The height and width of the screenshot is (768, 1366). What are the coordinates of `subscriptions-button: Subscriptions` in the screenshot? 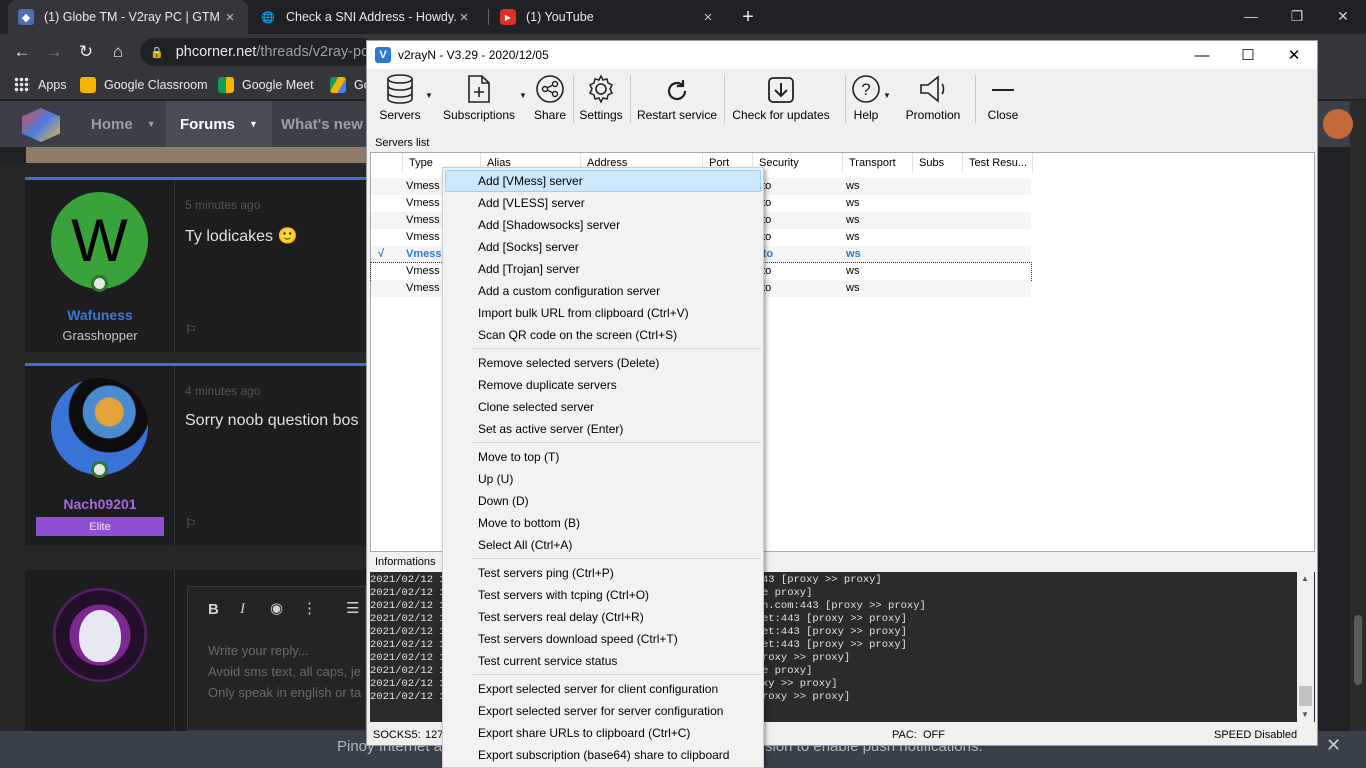 It's located at (479, 98).